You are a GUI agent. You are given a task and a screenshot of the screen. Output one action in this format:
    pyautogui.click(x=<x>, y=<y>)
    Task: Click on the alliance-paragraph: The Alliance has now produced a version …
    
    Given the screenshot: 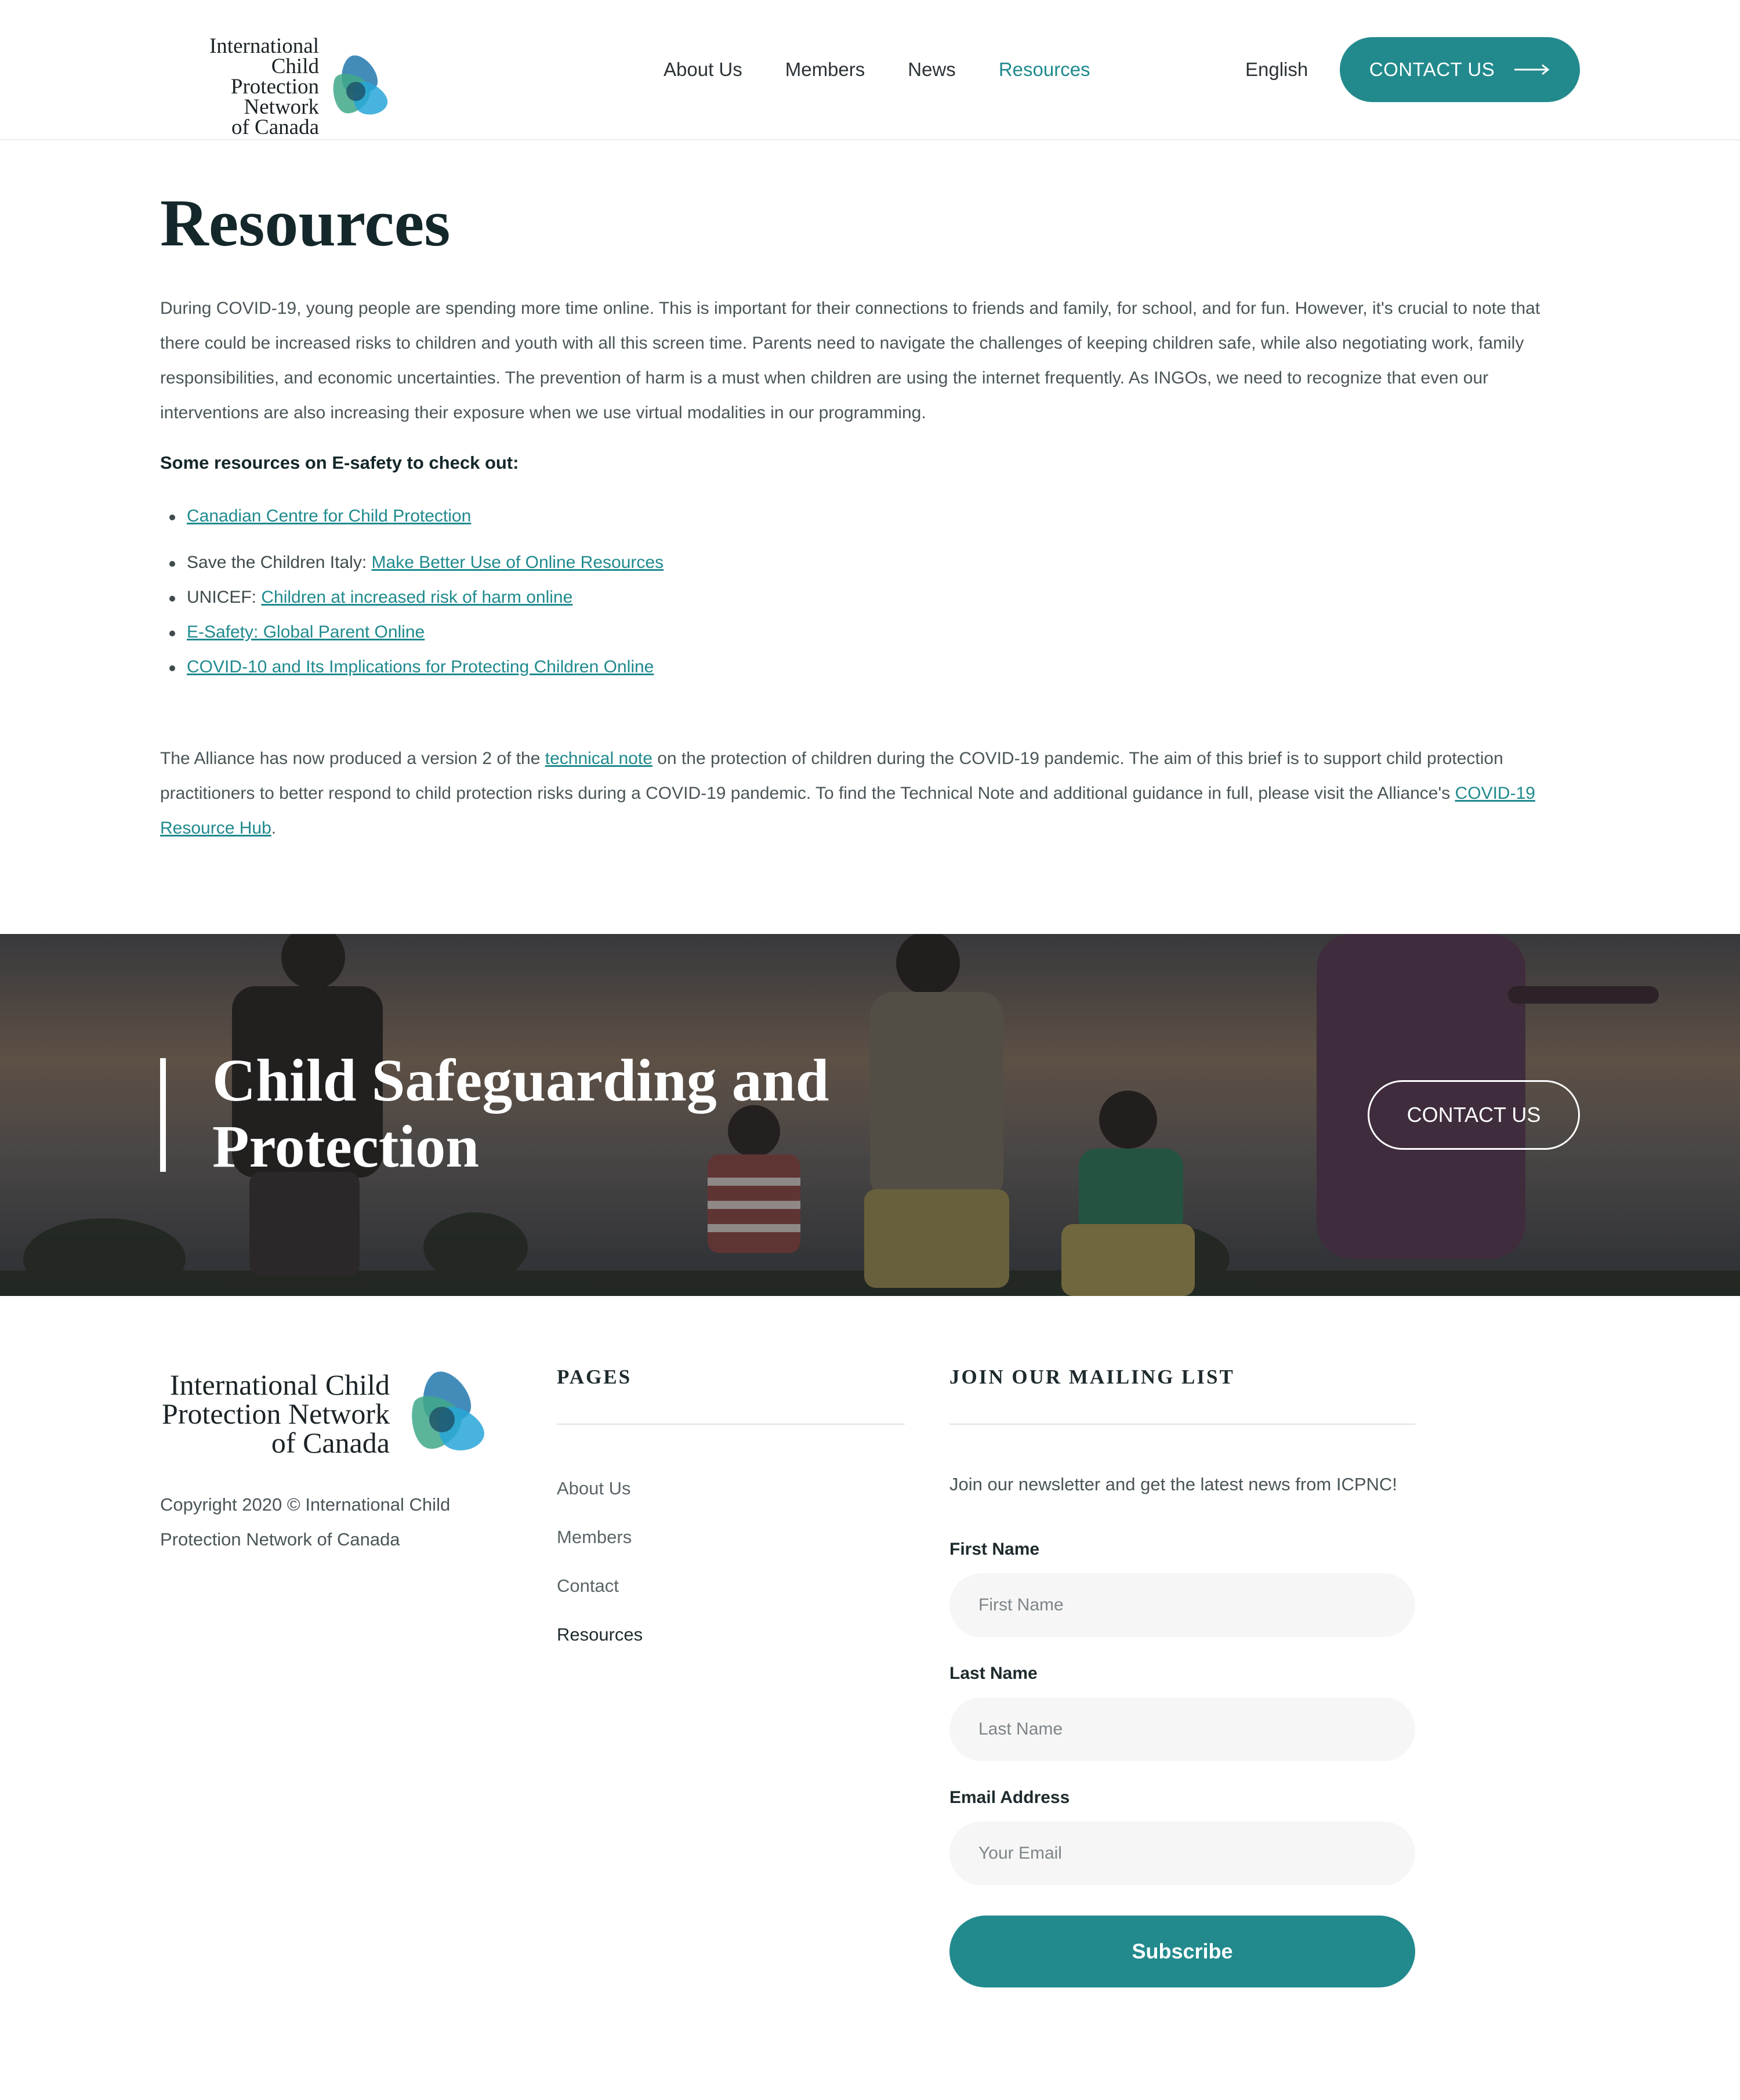 What is the action you would take?
    pyautogui.click(x=870, y=793)
    